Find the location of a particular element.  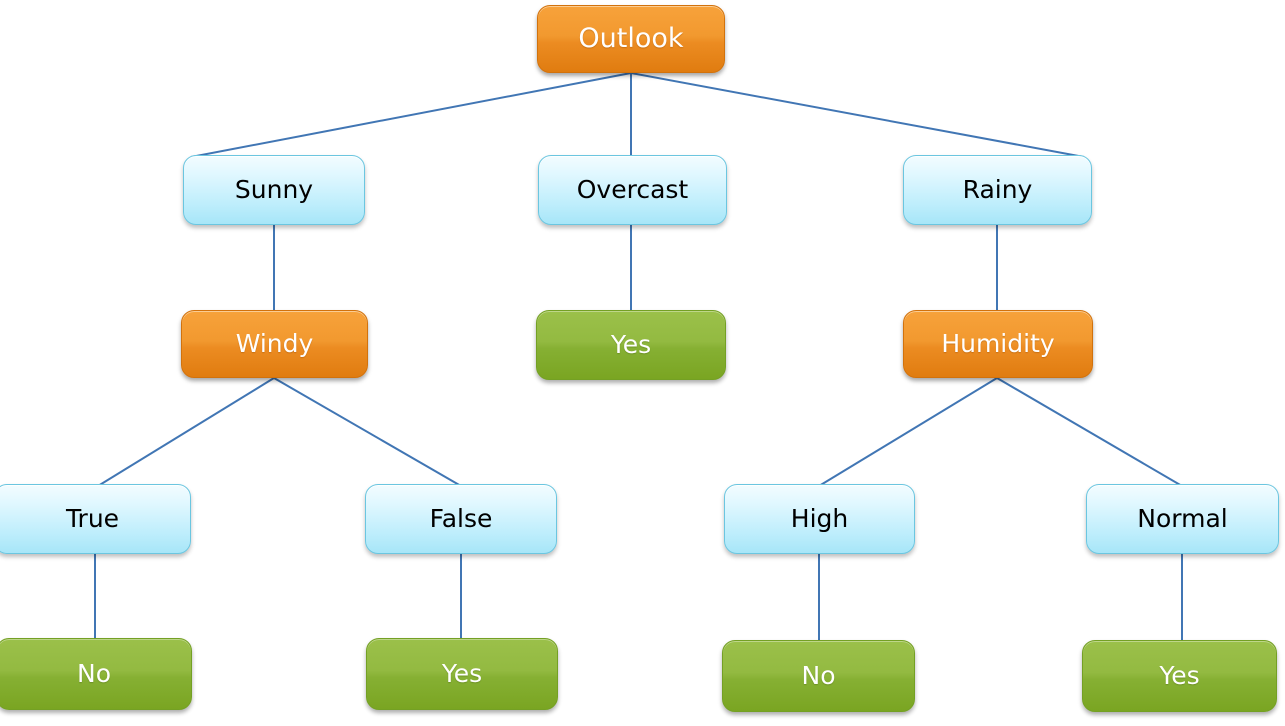

node-label: Overcast is located at coordinates (632, 189).